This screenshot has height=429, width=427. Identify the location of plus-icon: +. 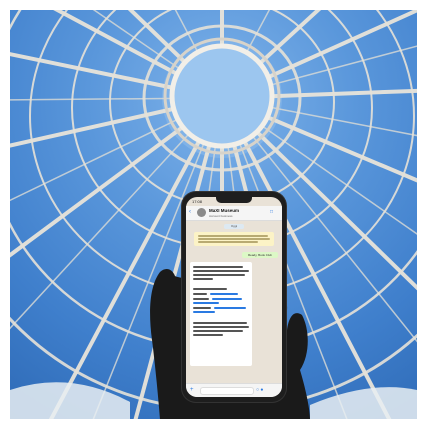
(192, 390).